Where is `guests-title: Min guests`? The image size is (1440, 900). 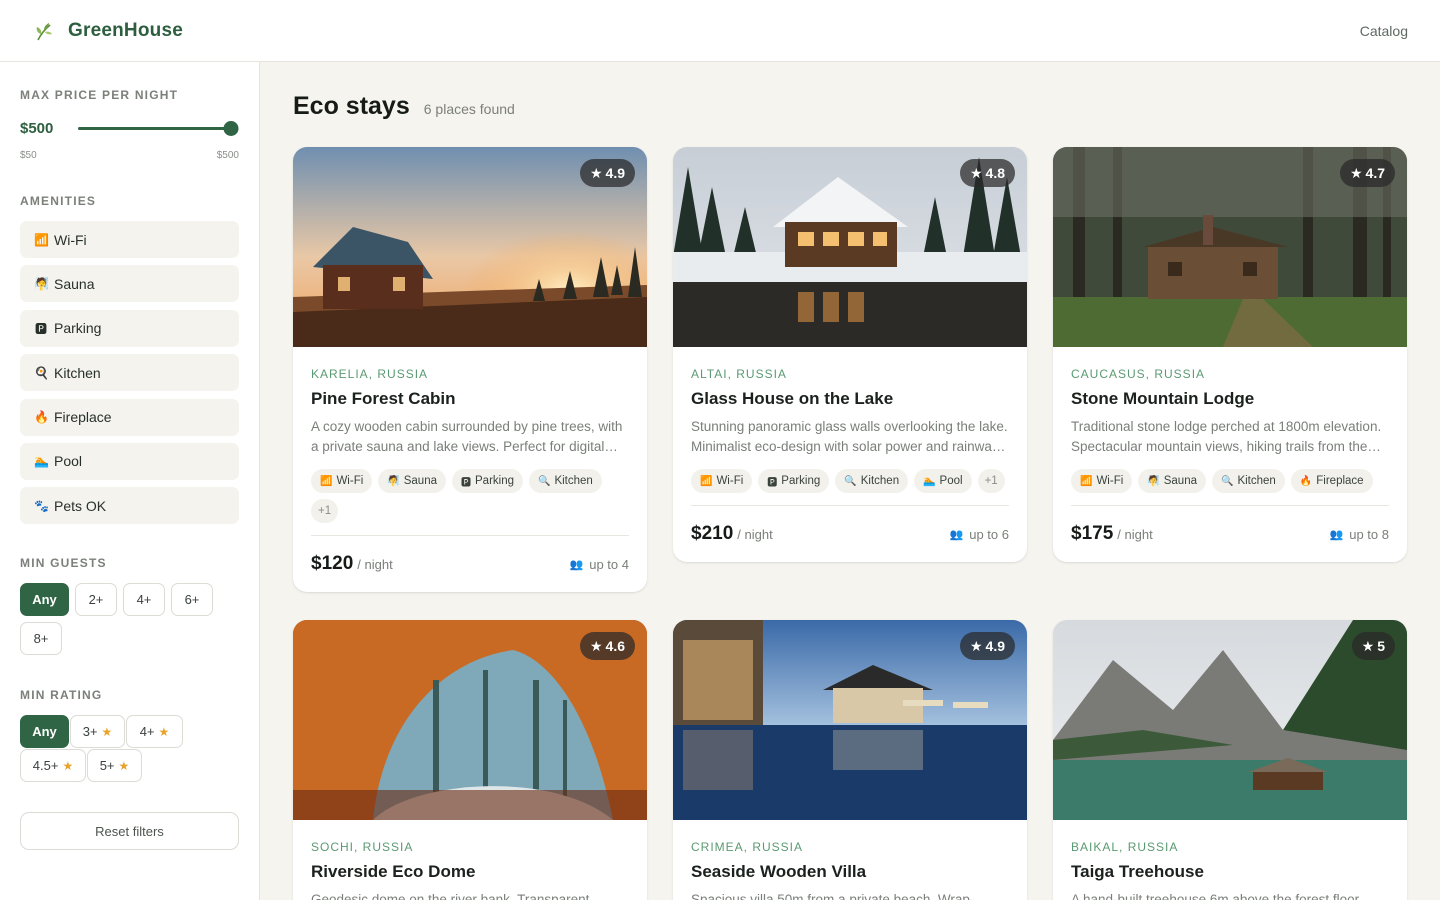 guests-title: Min guests is located at coordinates (63, 563).